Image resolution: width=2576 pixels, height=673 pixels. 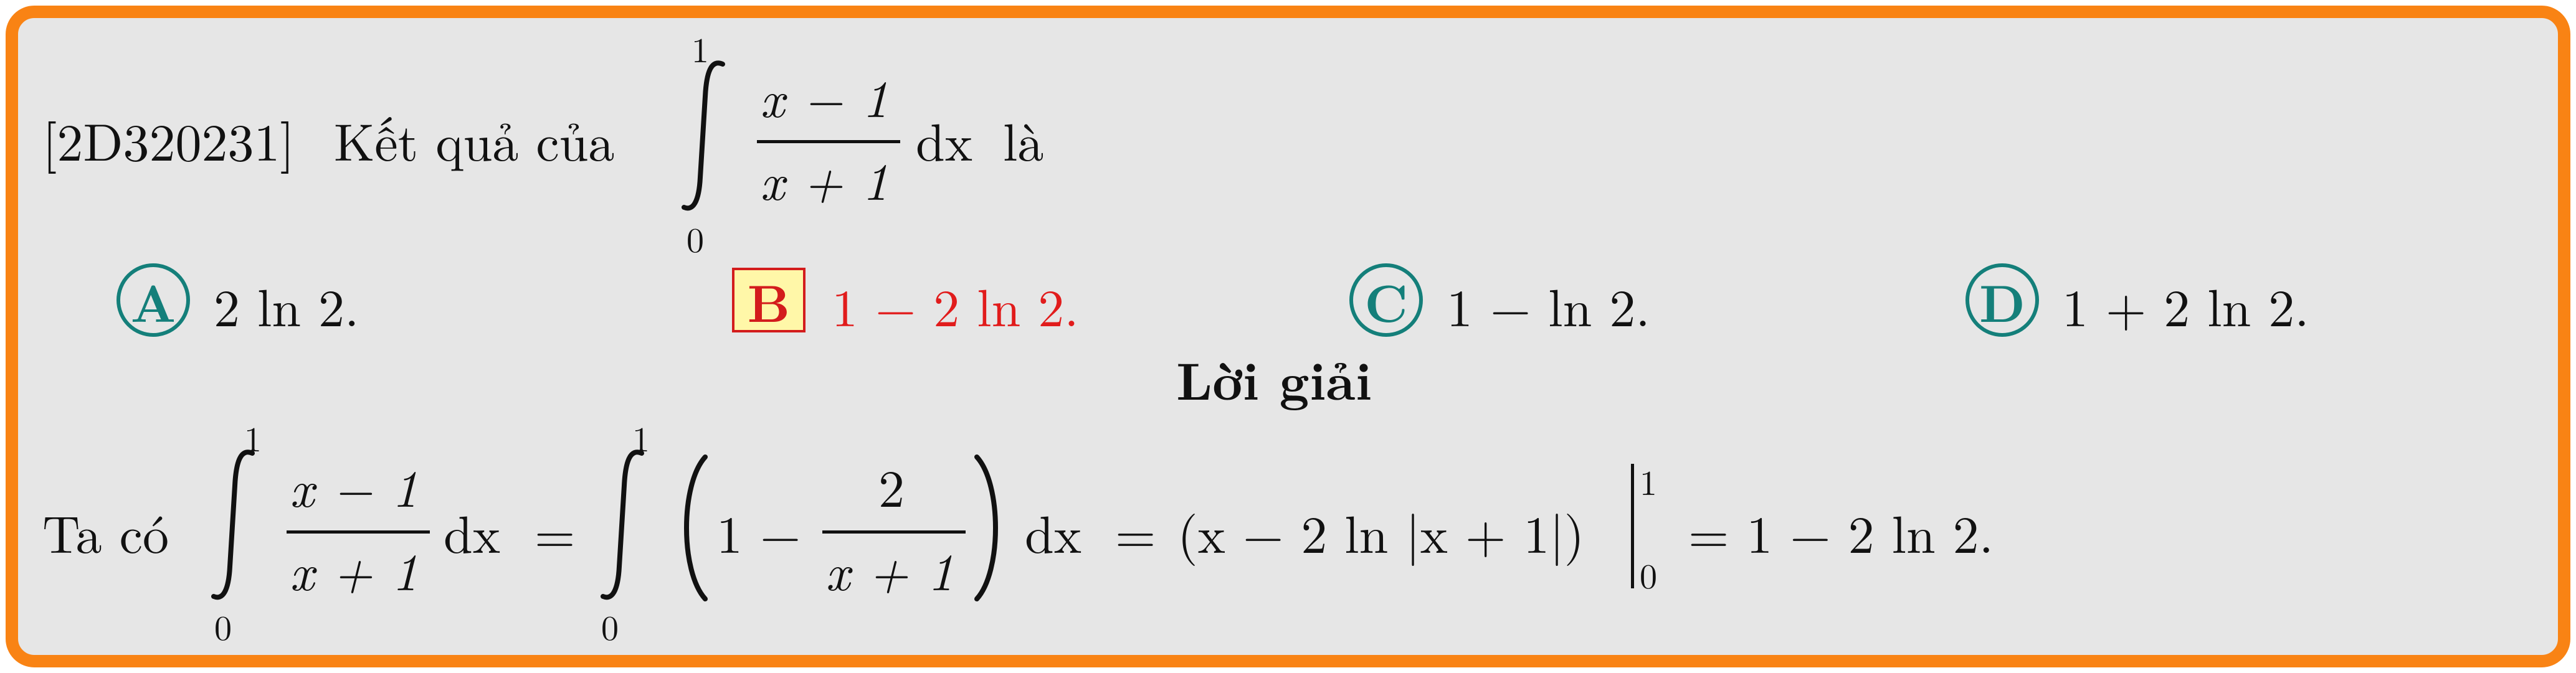 I want to click on integral-lower: 0, so click(x=695, y=239).